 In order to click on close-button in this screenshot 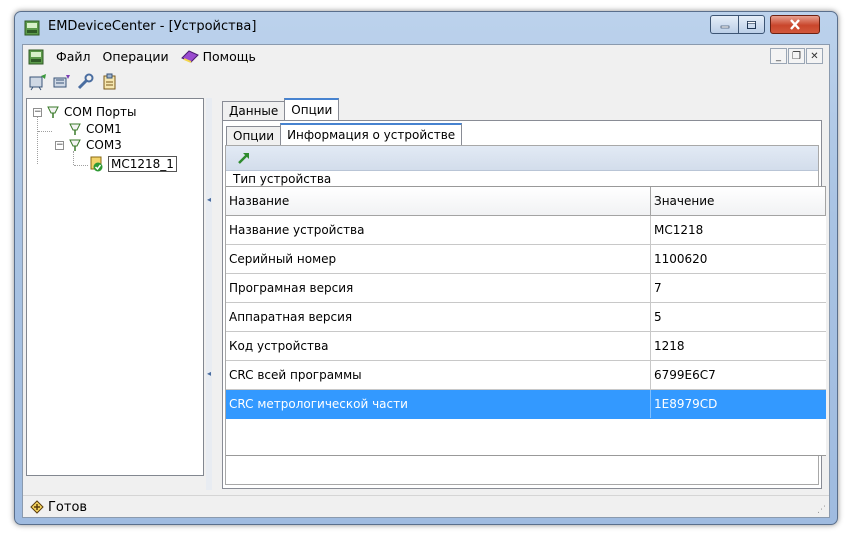, I will do `click(795, 24)`.